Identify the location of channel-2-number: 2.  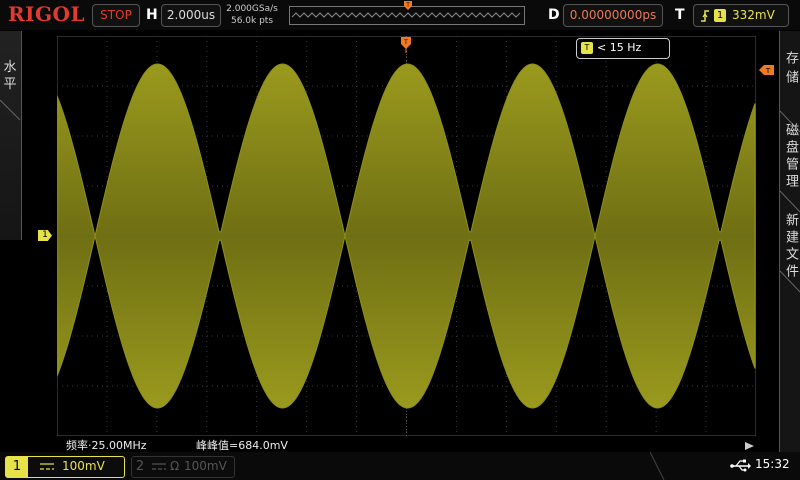
(140, 466).